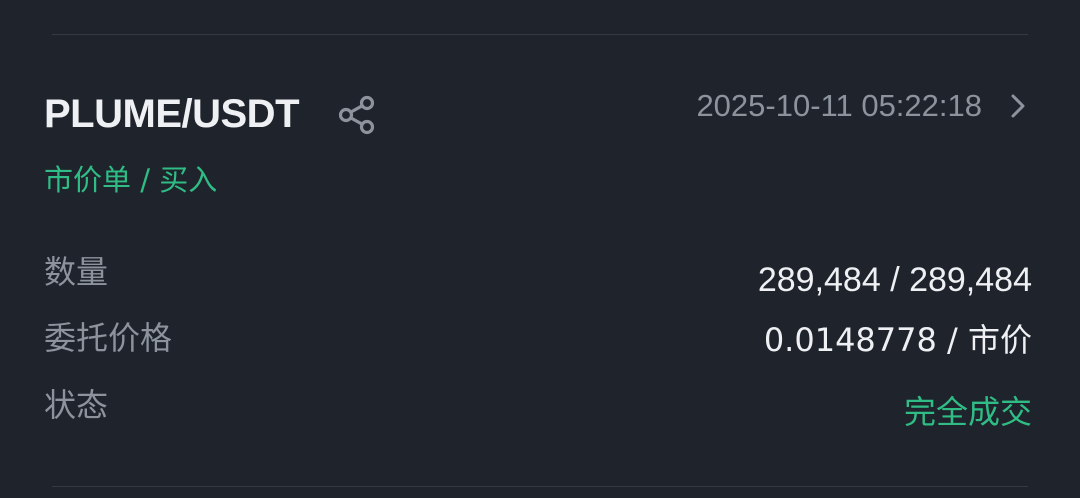 This screenshot has height=498, width=1080. What do you see at coordinates (967, 412) in the screenshot?
I see `status-value: 完全成交` at bounding box center [967, 412].